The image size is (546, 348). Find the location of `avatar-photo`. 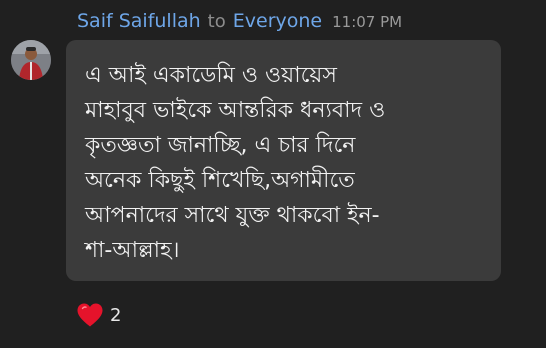

avatar-photo is located at coordinates (31, 60).